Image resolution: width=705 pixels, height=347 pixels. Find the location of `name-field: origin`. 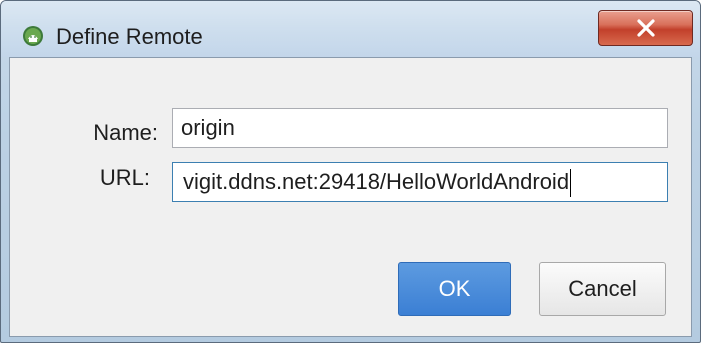

name-field: origin is located at coordinates (420, 128).